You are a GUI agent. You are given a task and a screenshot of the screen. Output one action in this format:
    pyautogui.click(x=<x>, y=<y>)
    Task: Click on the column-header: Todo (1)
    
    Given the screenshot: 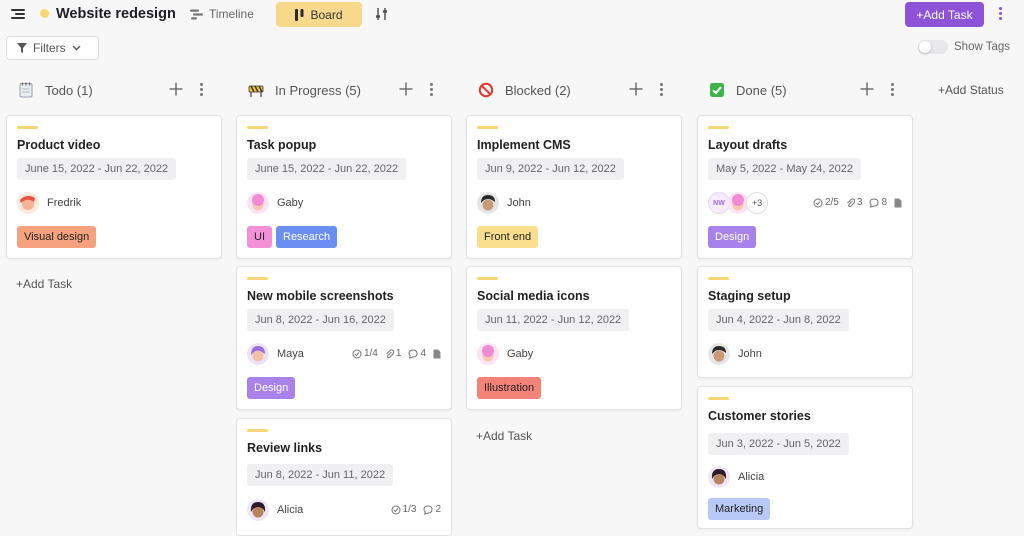 What is the action you would take?
    pyautogui.click(x=114, y=90)
    